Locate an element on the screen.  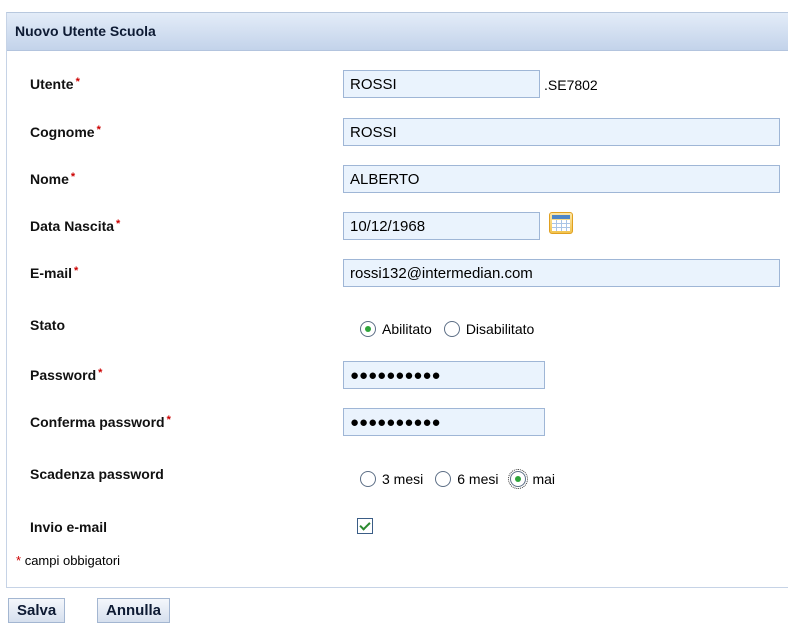
radio-disabilitato-label: Disabilitato is located at coordinates (500, 329).